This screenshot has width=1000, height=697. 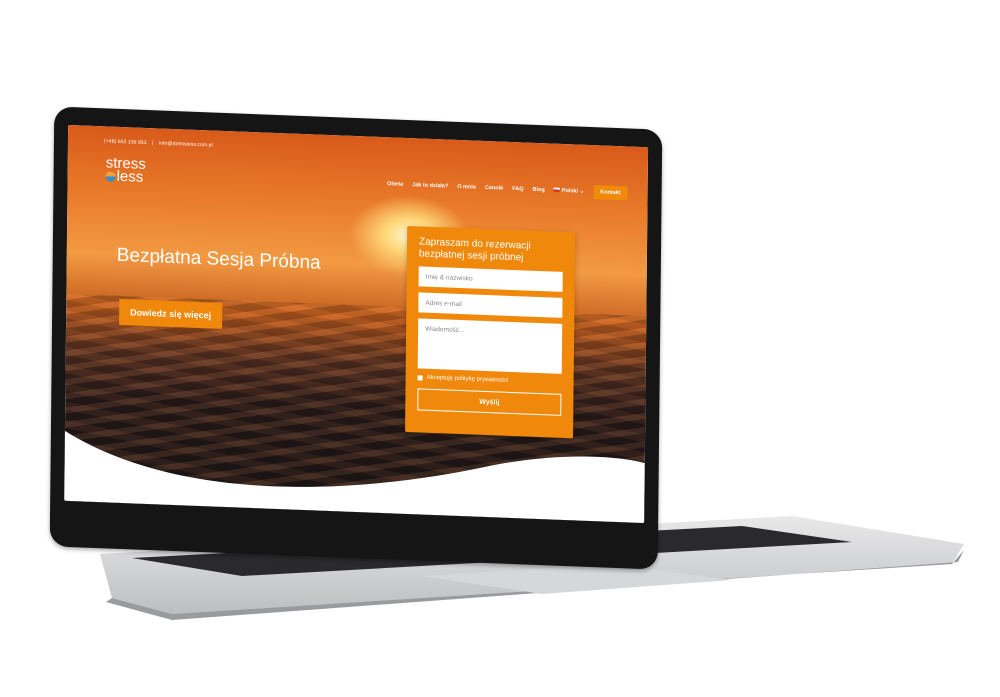 I want to click on consent-label: Akceptuję politykę prywatności, so click(x=467, y=379).